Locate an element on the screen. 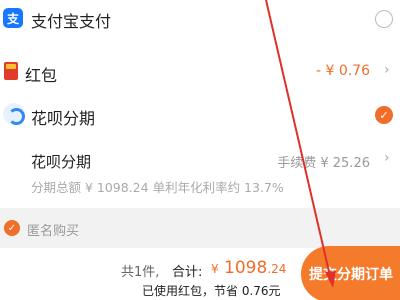 The image size is (400, 300). huabei-icon is located at coordinates (14, 114).